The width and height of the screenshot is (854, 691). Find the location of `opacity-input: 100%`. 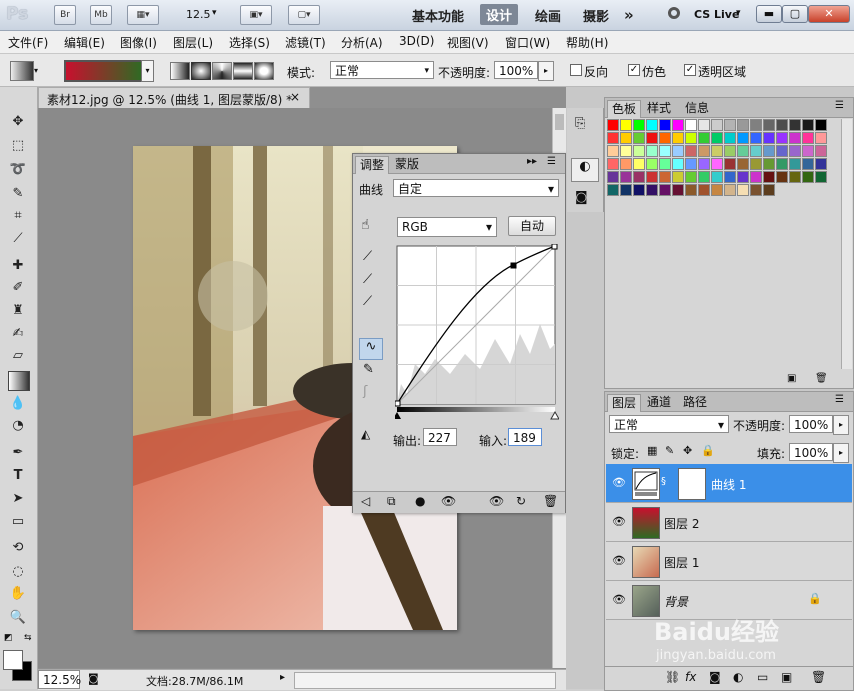

opacity-input: 100% is located at coordinates (516, 70).